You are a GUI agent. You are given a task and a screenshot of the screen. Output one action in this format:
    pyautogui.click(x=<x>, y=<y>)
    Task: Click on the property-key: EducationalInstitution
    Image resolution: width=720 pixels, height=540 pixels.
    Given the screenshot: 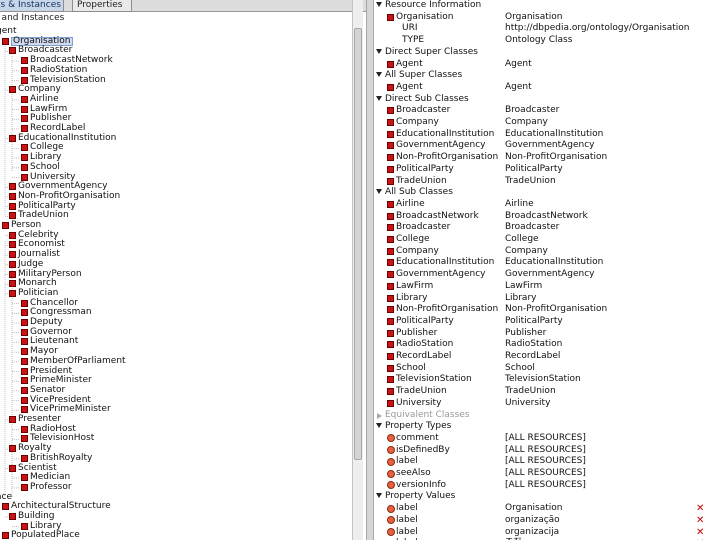 What is the action you would take?
    pyautogui.click(x=445, y=262)
    